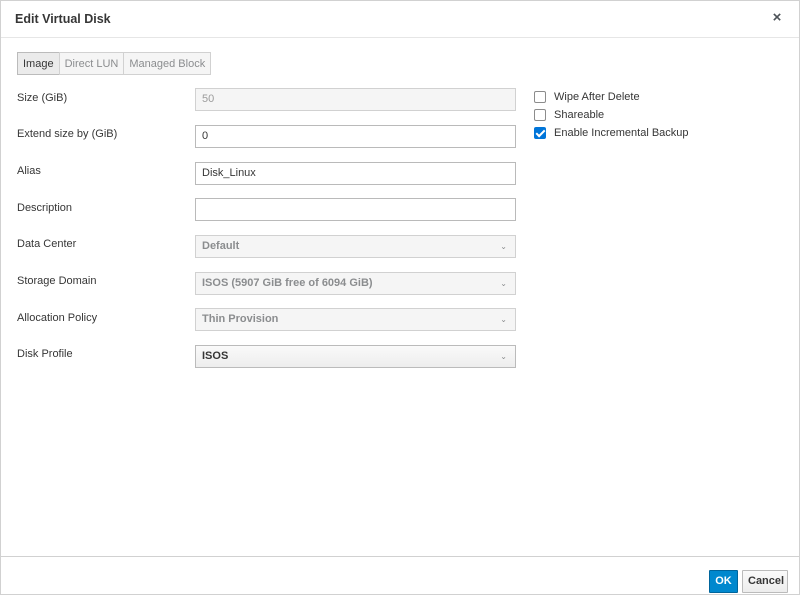  What do you see at coordinates (67, 134) in the screenshot?
I see `extend-size-label: Extend size by (GiB)` at bounding box center [67, 134].